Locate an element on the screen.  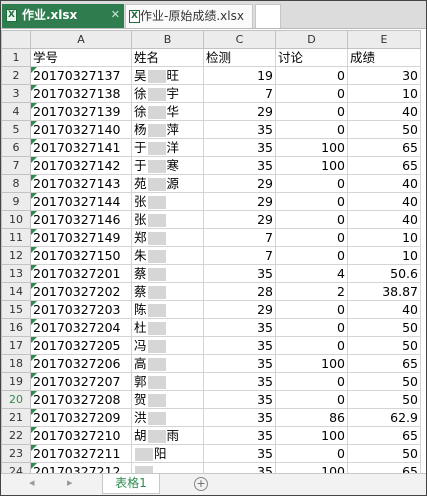
row-header: 15 is located at coordinates (16, 309).